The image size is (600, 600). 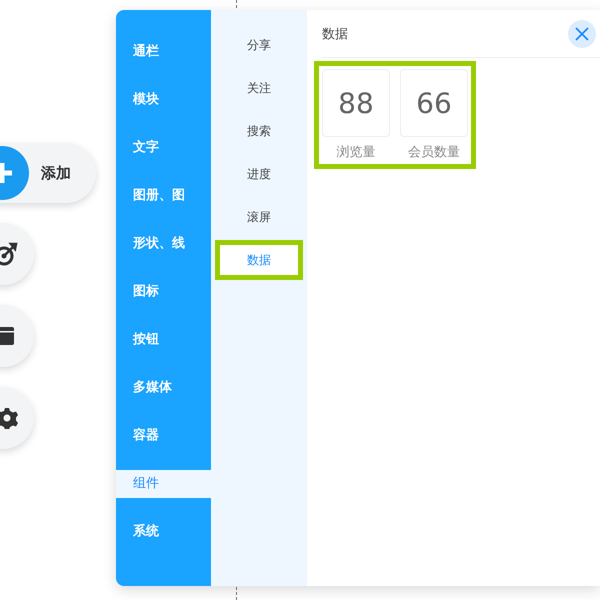 I want to click on add-button: 添加, so click(x=48, y=173).